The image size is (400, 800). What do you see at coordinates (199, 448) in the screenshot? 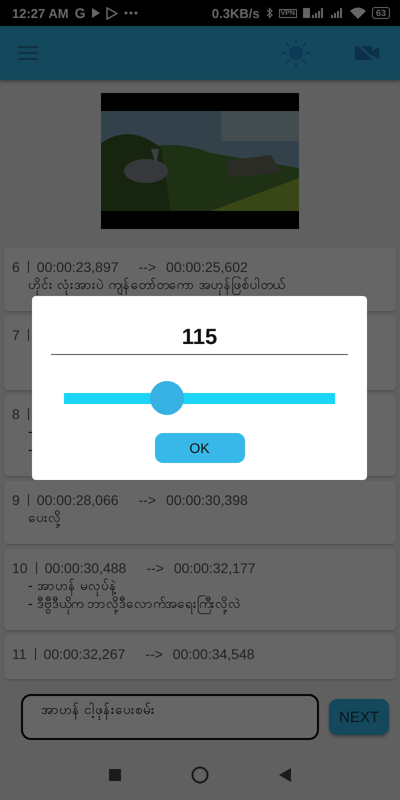
I see `ok-button: OK` at bounding box center [199, 448].